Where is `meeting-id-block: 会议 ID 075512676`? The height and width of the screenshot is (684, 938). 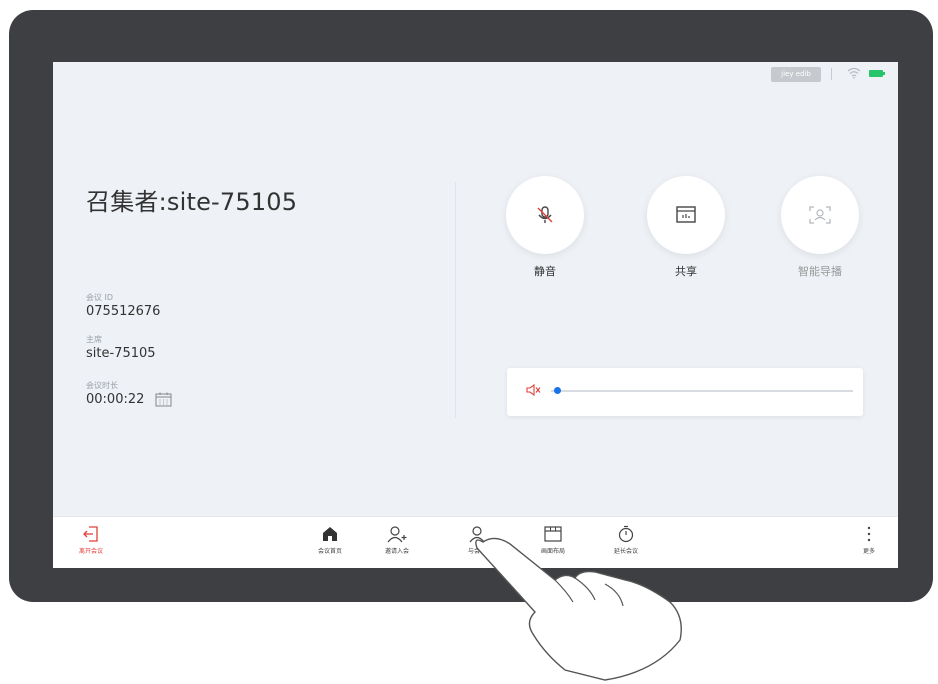
meeting-id-block: 会议 ID 075512676 is located at coordinates (123, 305).